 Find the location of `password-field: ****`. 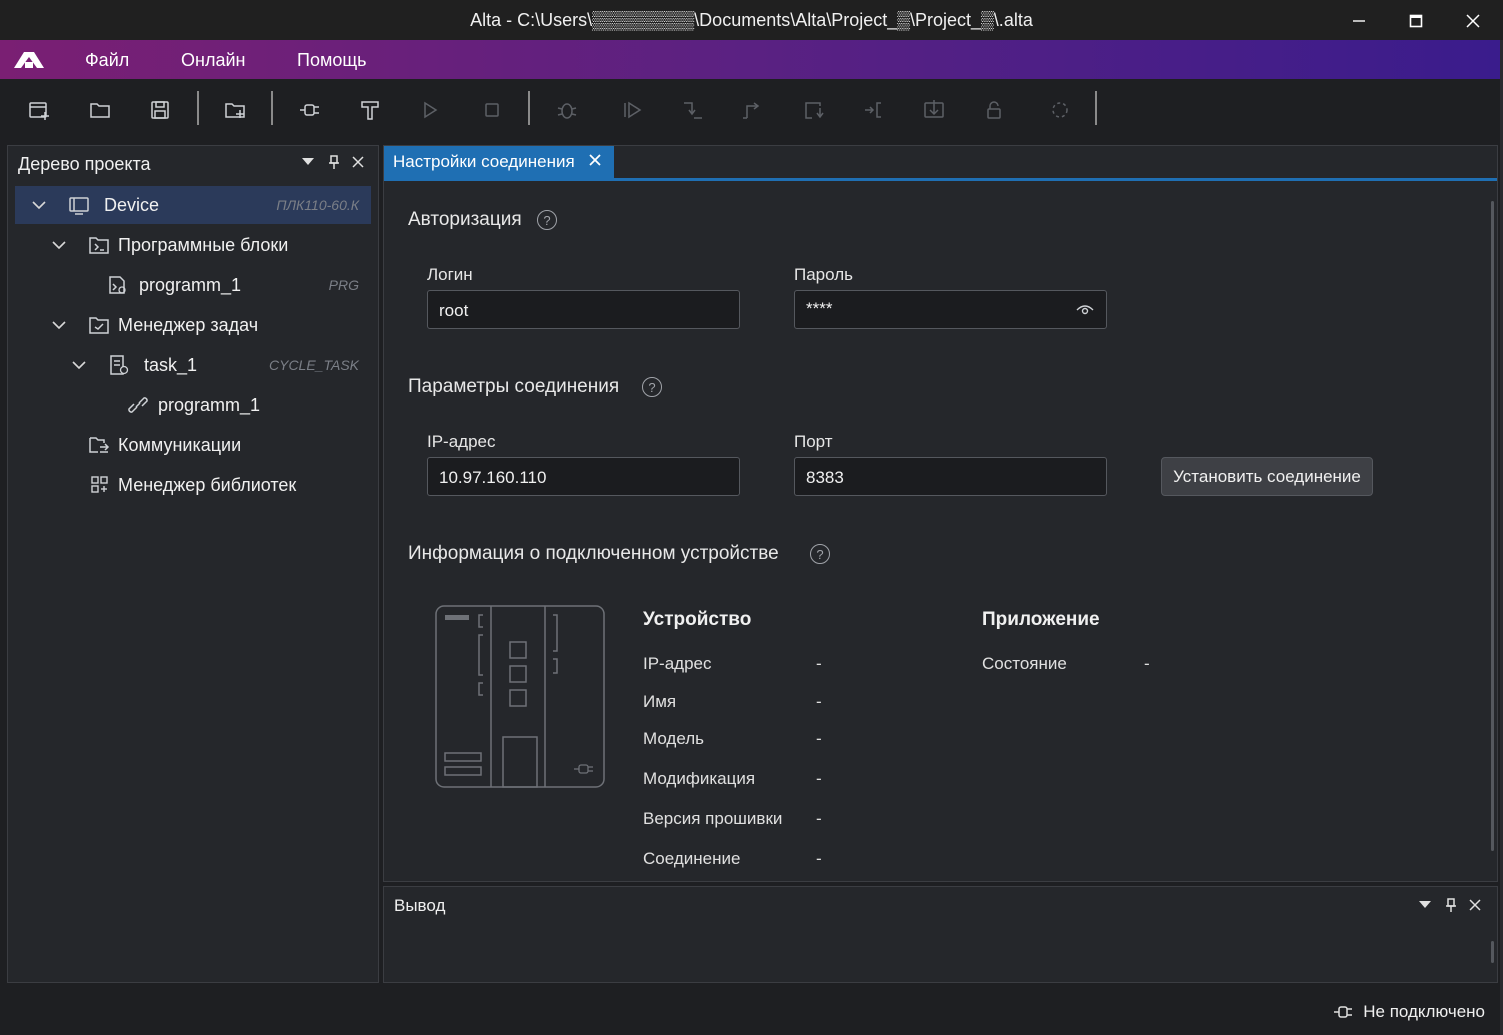

password-field: **** is located at coordinates (950, 309).